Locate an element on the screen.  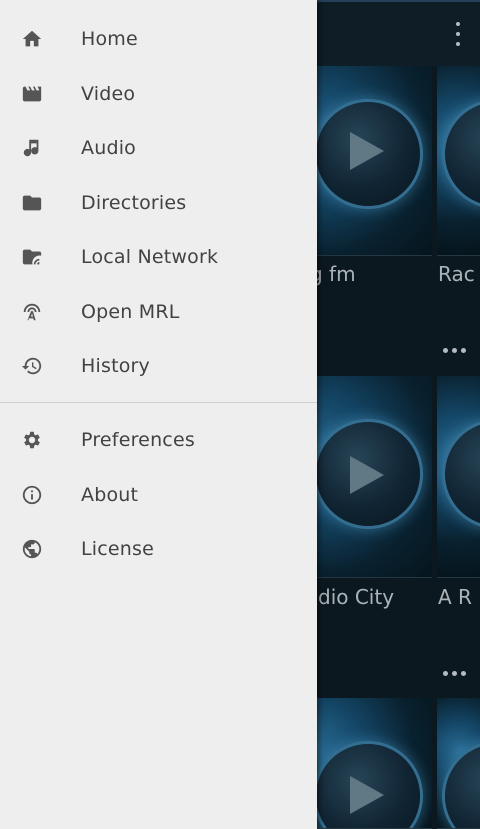
nav-item-label: History is located at coordinates (115, 366).